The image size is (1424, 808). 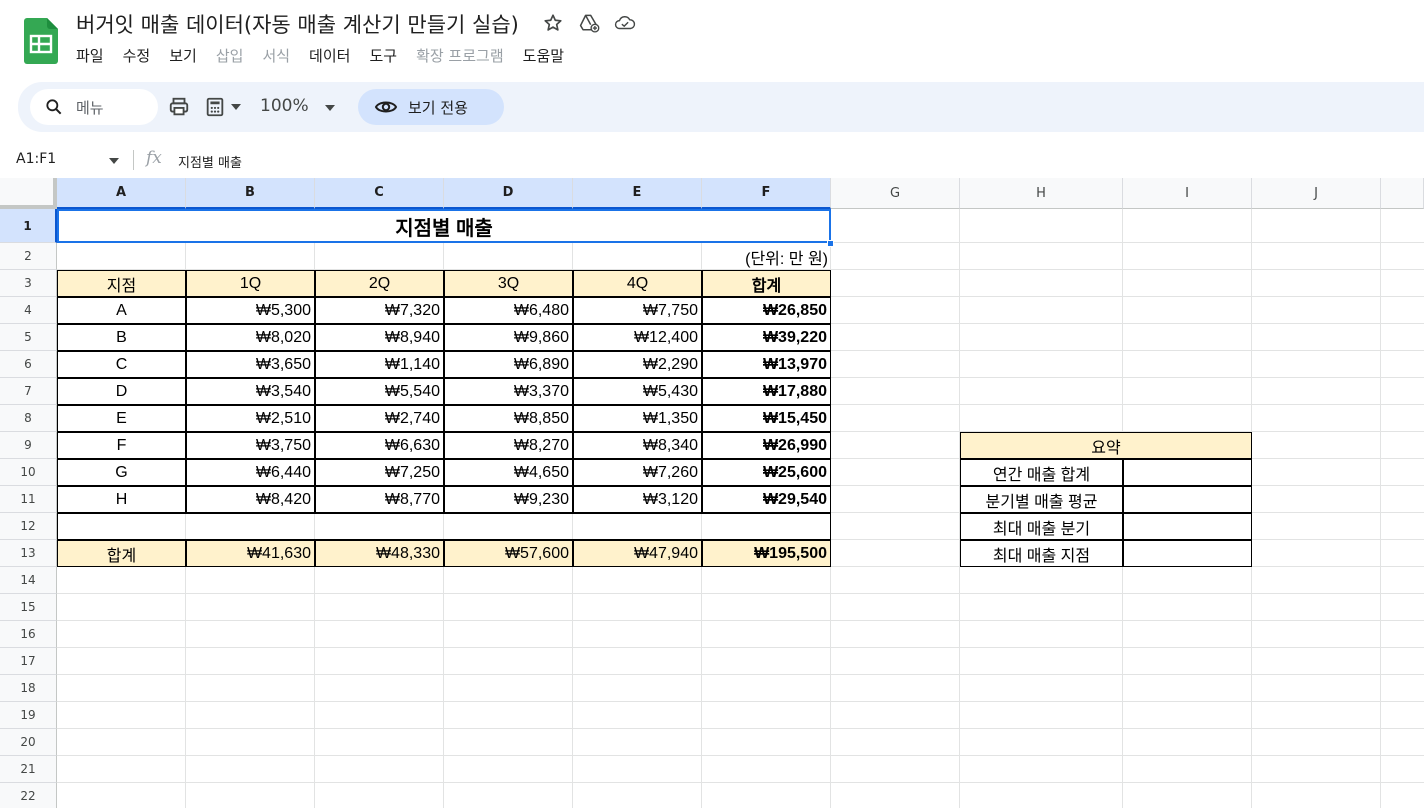 I want to click on branch-total-cell: ₩15,450, so click(x=766, y=418).